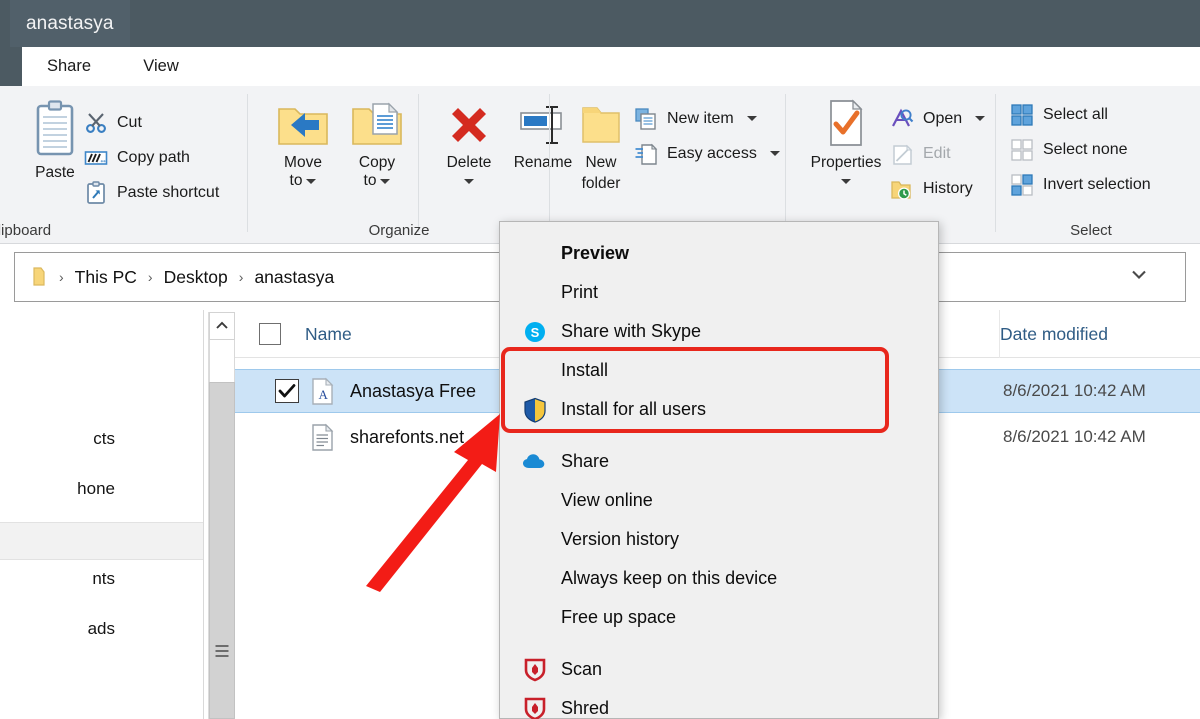  What do you see at coordinates (96, 192) in the screenshot?
I see `paste-shortcut-icon` at bounding box center [96, 192].